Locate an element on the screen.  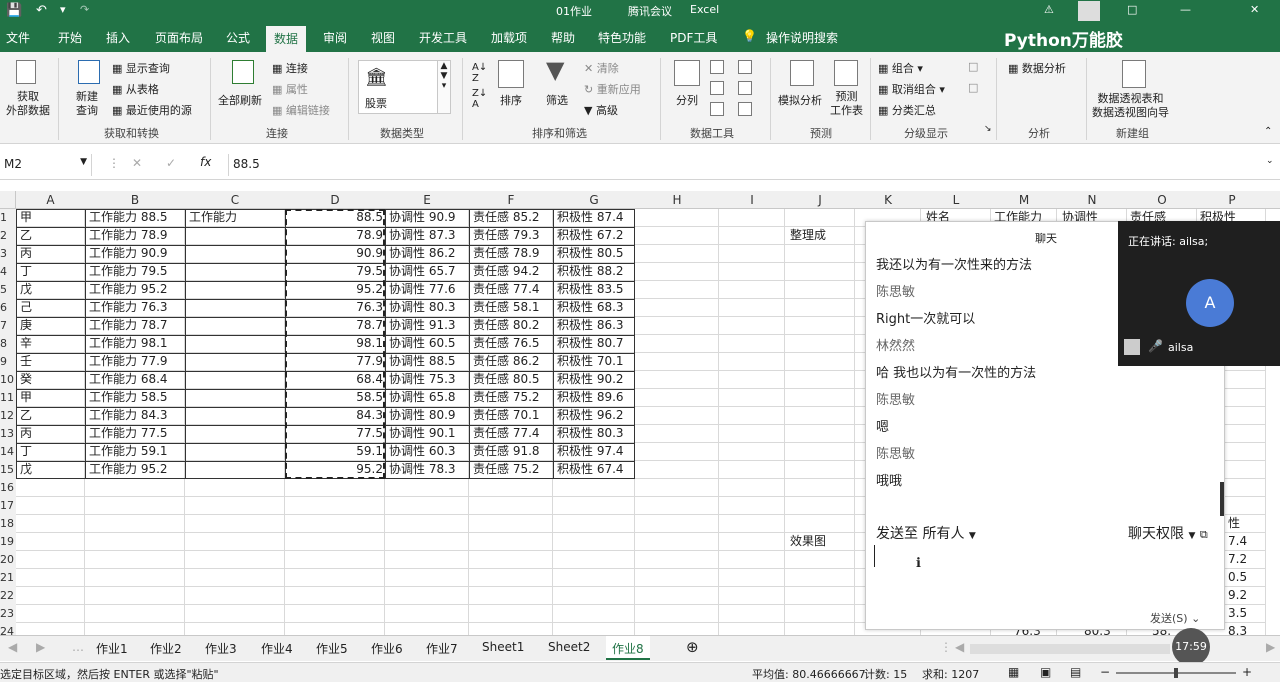
tab-review: 审阅 is located at coordinates (335, 37).